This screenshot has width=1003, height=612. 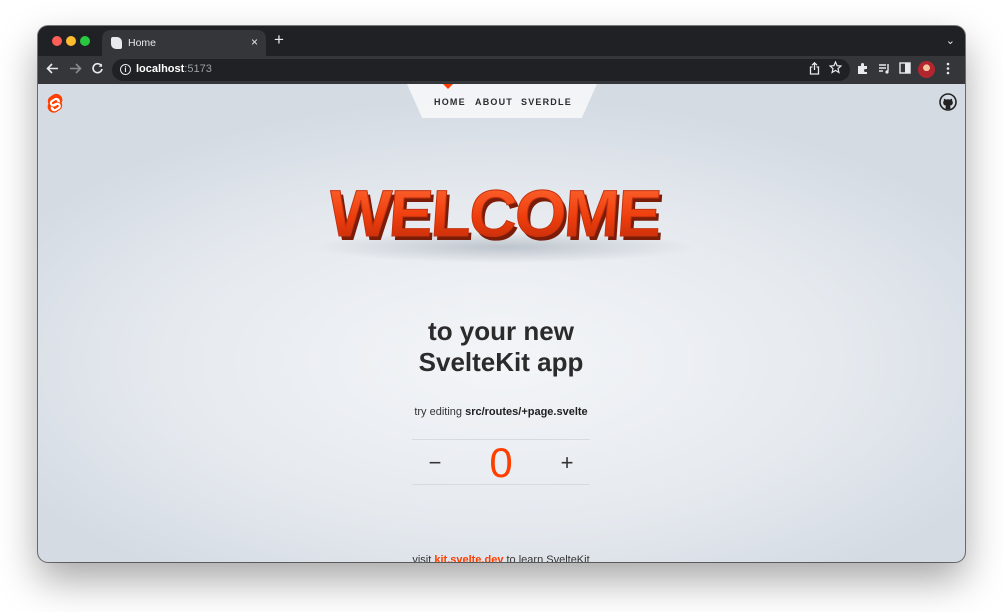 I want to click on site-info-icon: i, so click(x=125, y=69).